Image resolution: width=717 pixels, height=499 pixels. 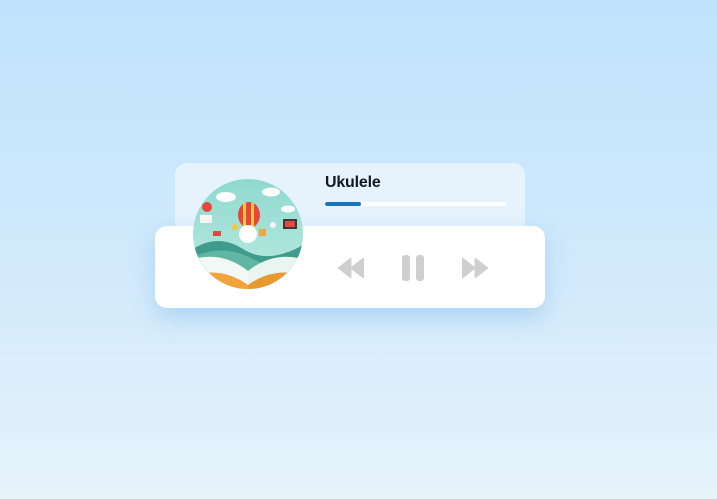 I want to click on pause-icon, so click(x=413, y=268).